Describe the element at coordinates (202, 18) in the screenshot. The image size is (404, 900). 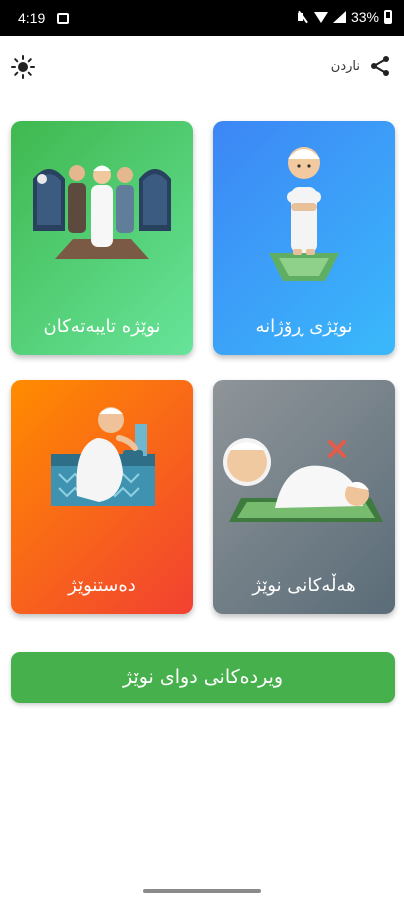
I see `status-bar: 4:19 33%` at that location.